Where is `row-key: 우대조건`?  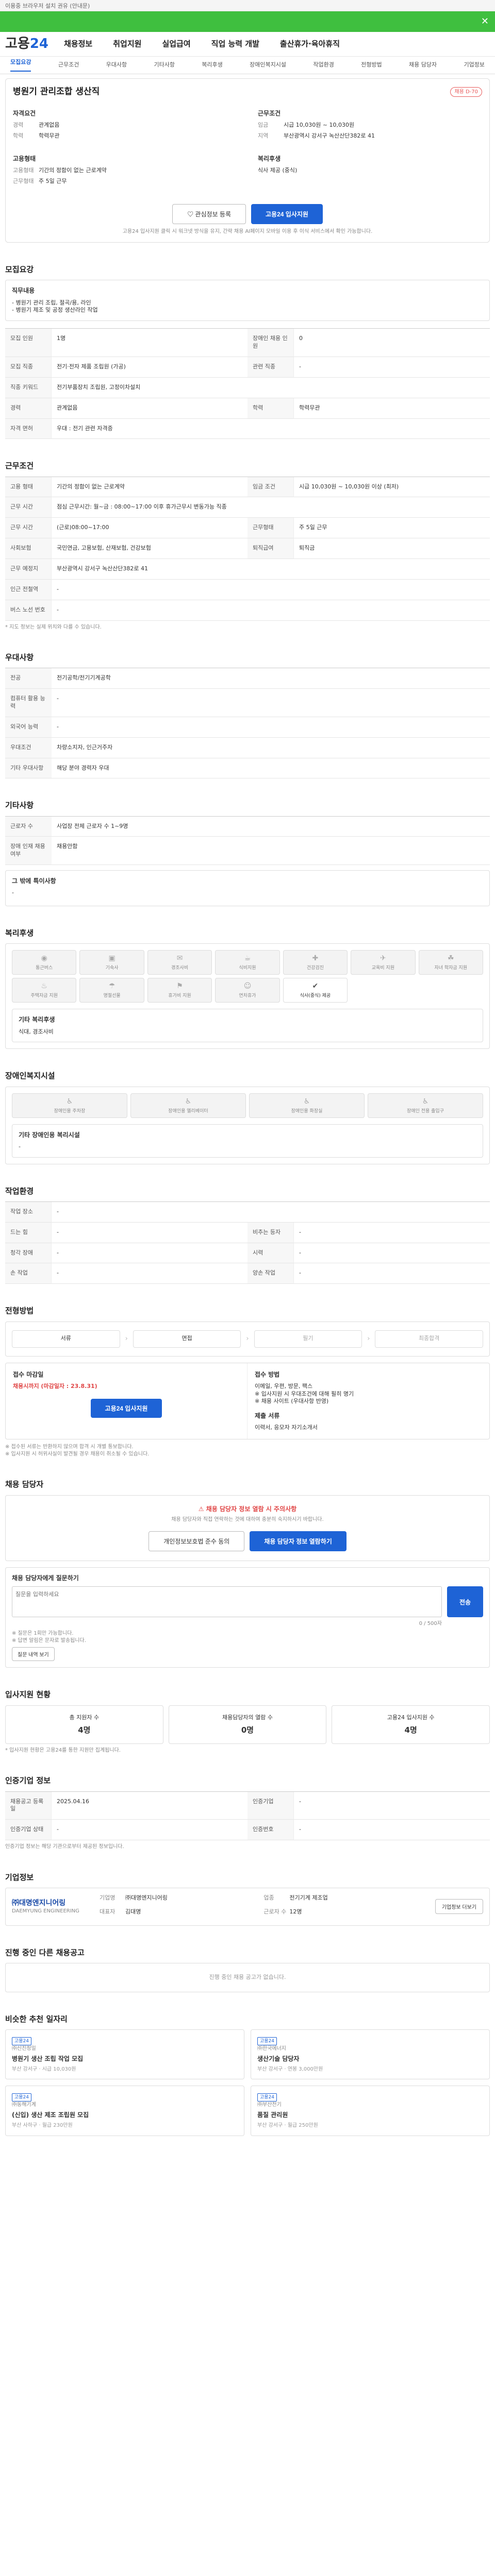 row-key: 우대조건 is located at coordinates (28, 747).